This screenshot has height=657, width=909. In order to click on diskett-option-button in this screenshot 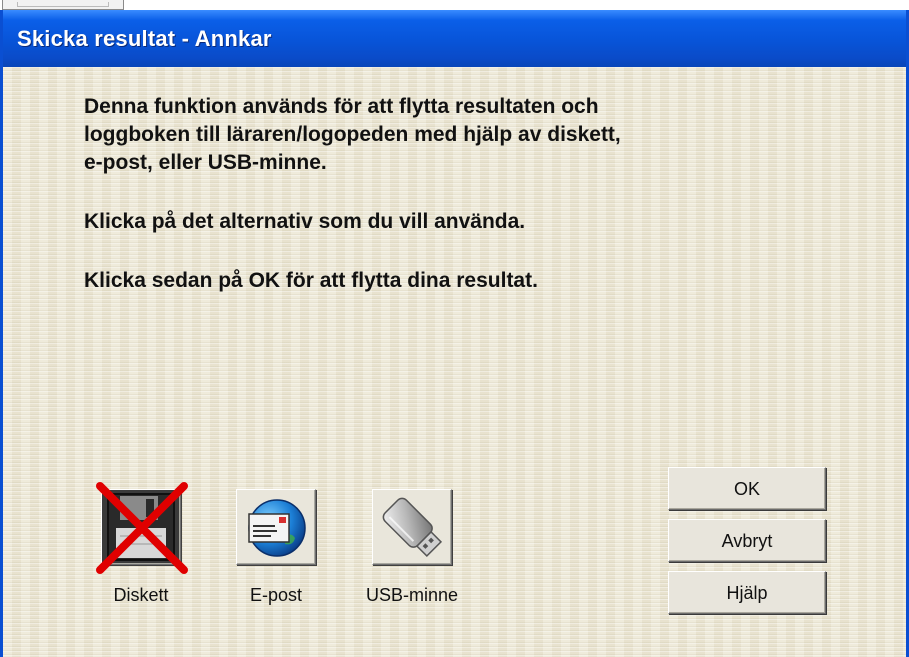, I will do `click(142, 528)`.